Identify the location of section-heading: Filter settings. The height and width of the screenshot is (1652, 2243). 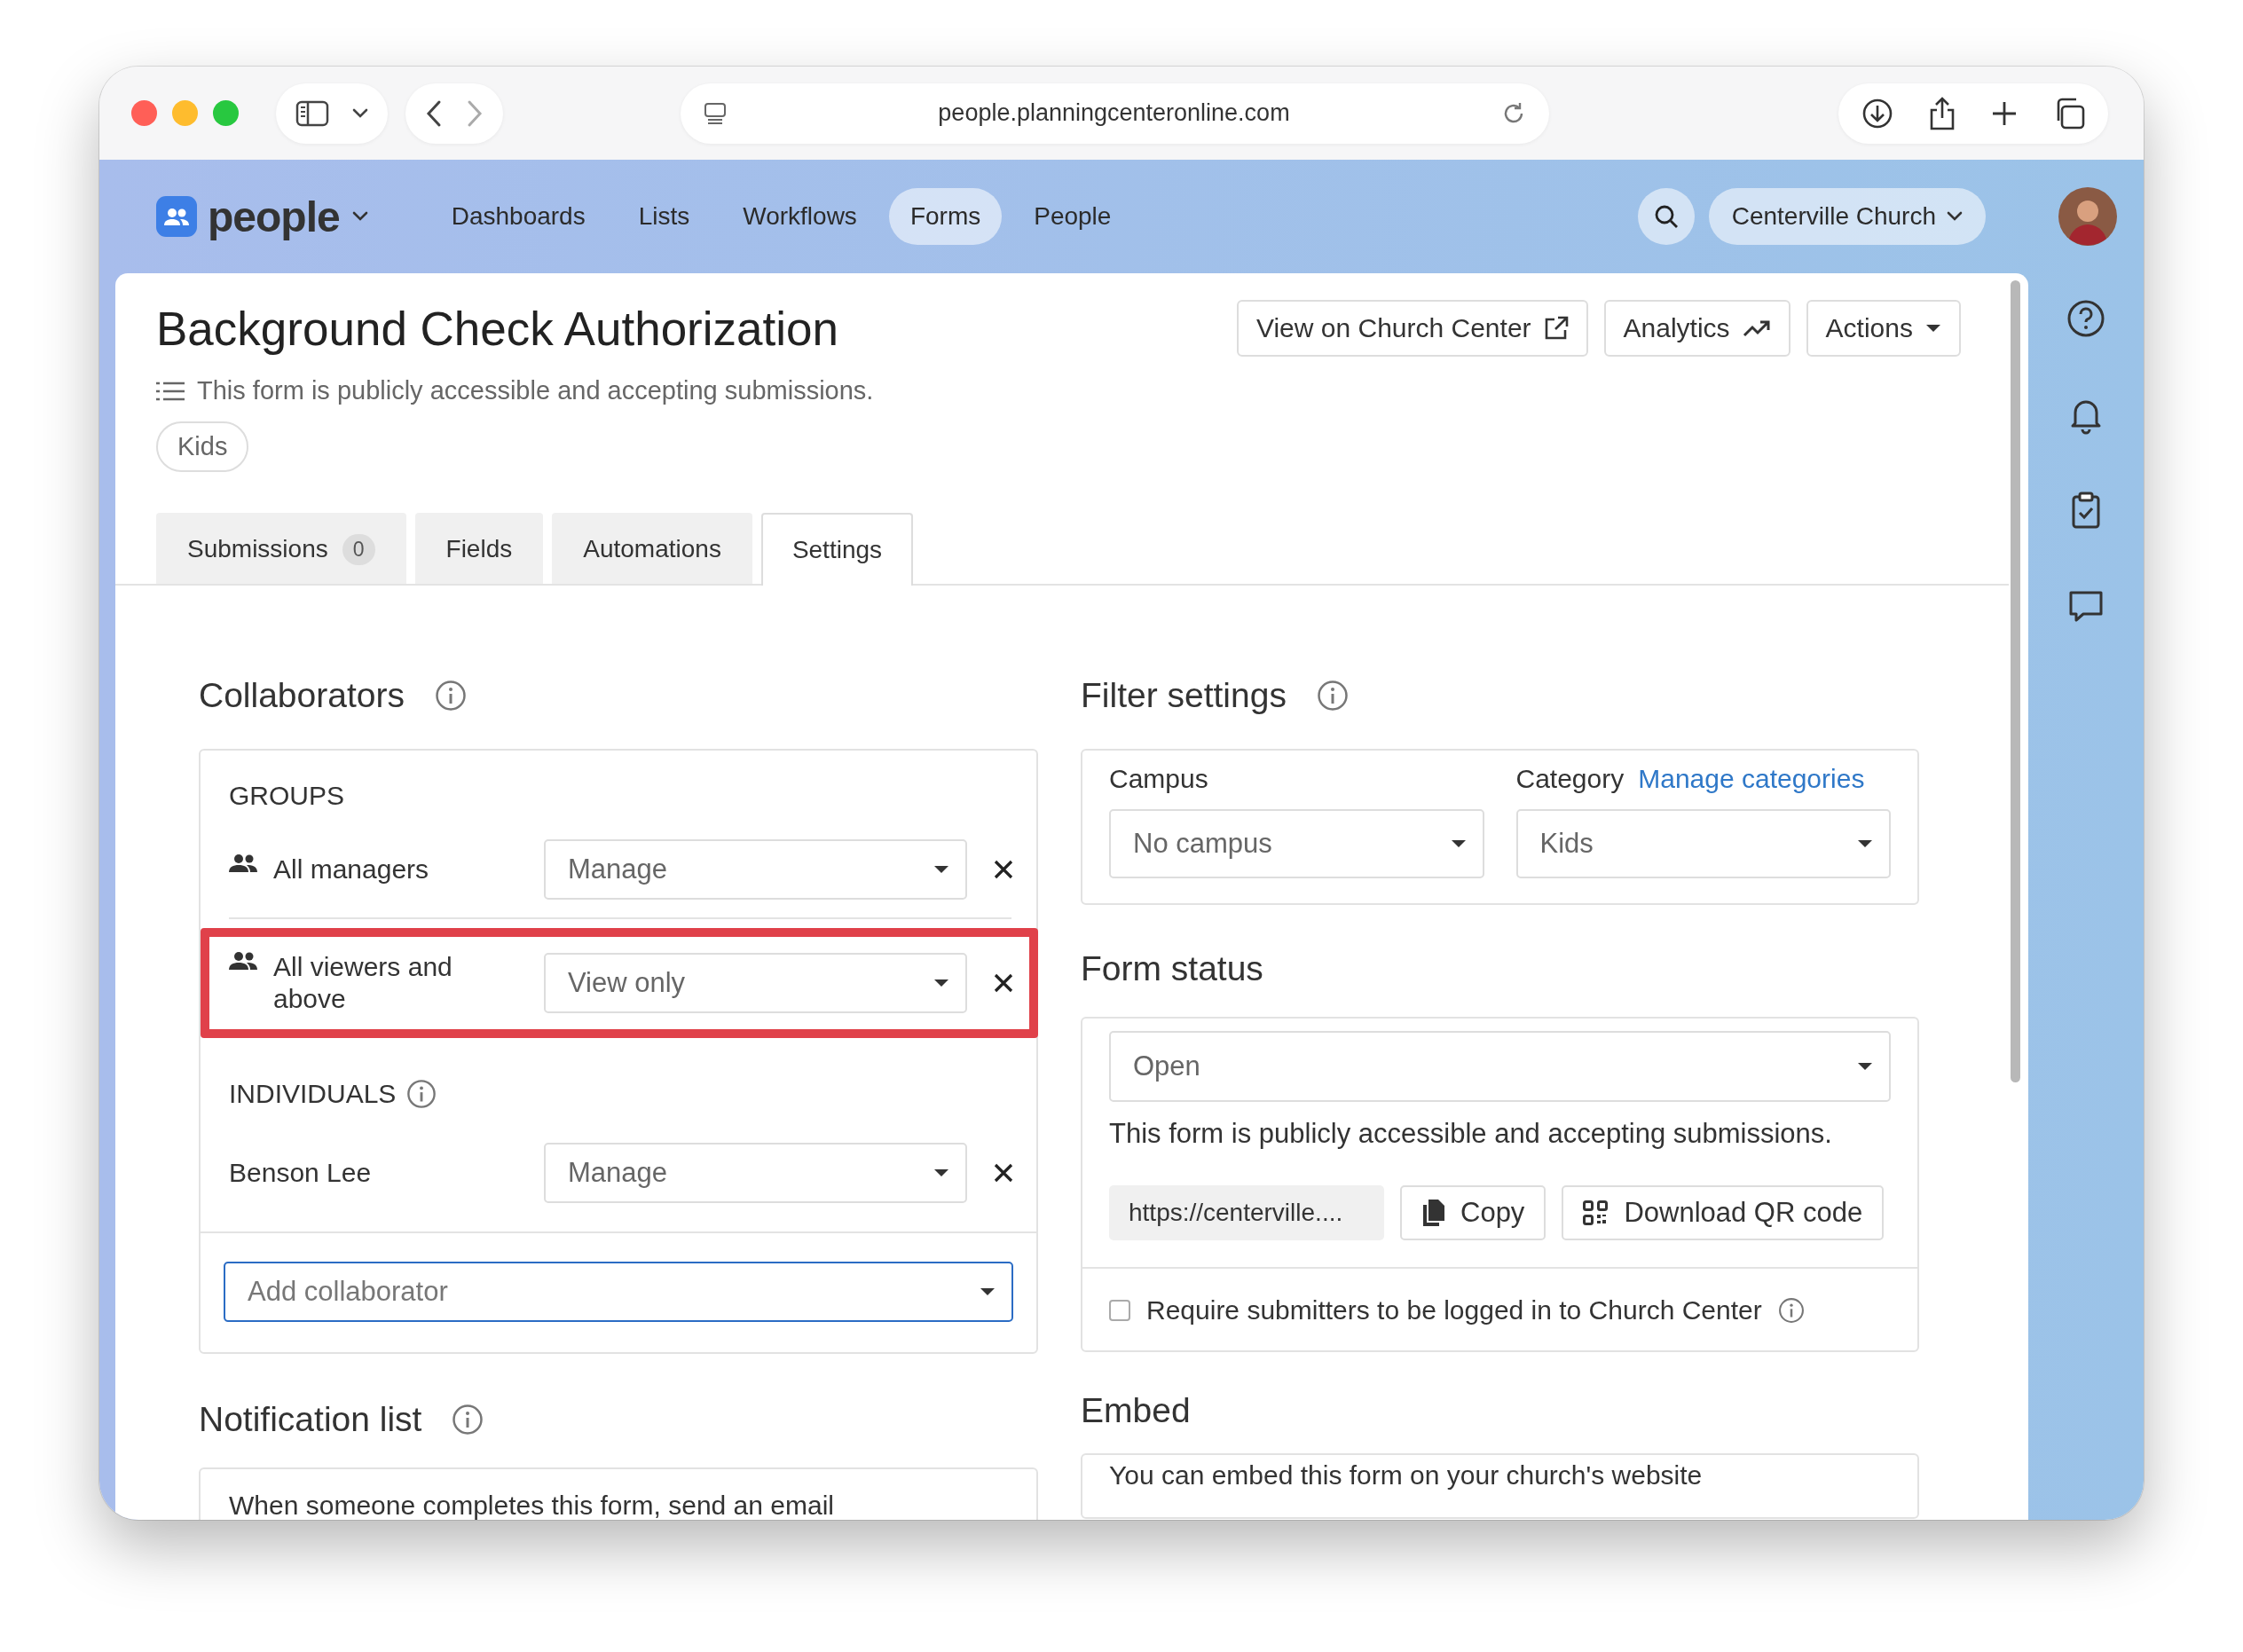
(1184, 696).